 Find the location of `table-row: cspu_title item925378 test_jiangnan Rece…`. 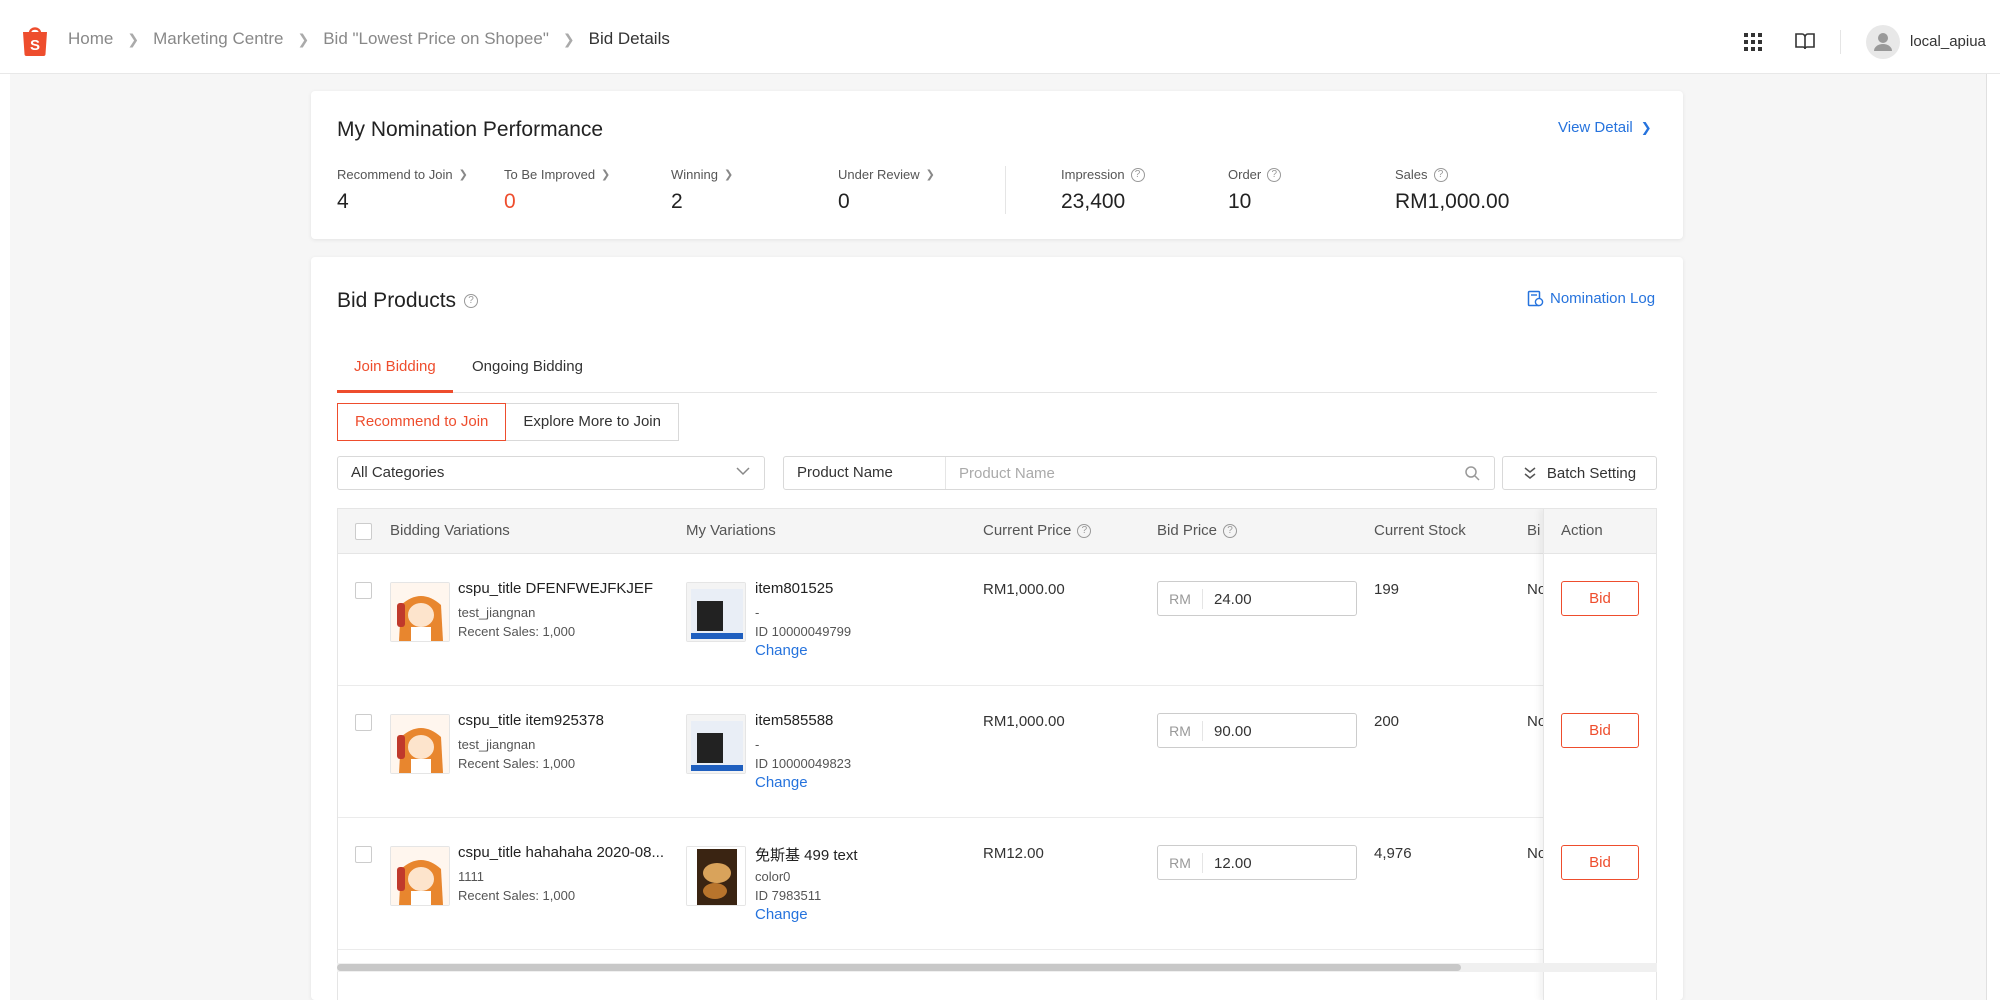

table-row: cspu_title item925378 test_jiangnan Rece… is located at coordinates (997, 752).